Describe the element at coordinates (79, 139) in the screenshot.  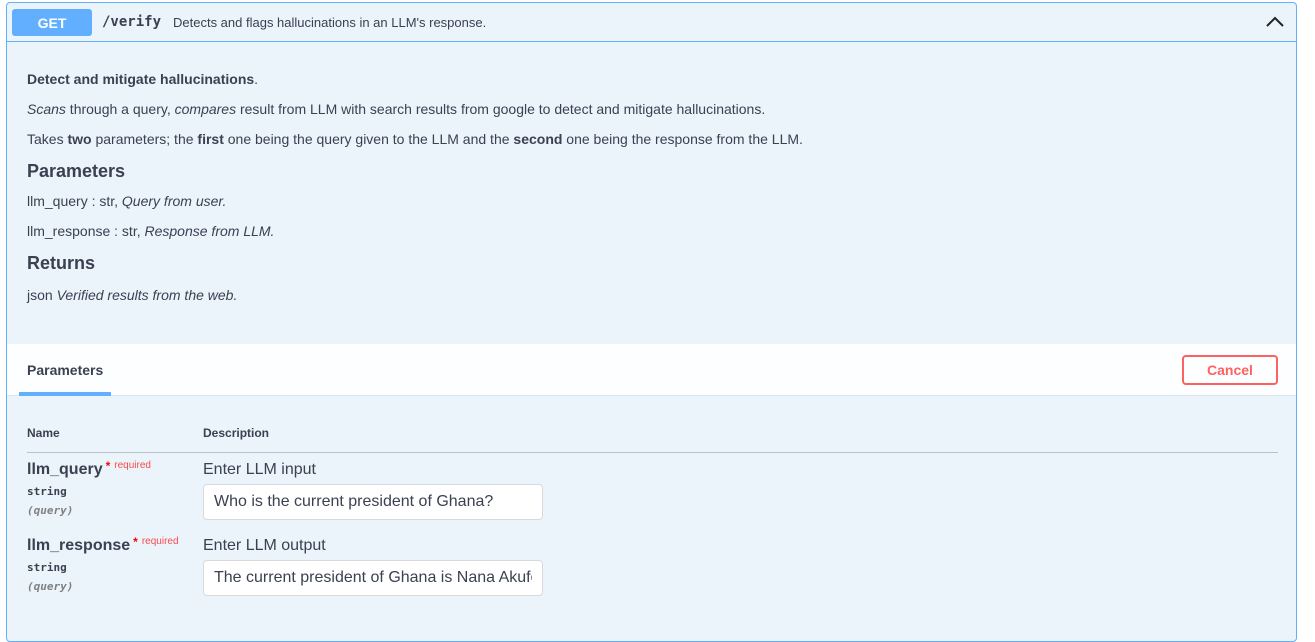
I see `bold-two: two` at that location.